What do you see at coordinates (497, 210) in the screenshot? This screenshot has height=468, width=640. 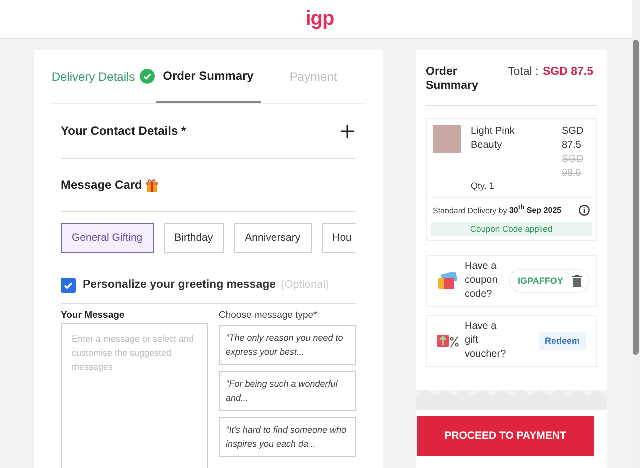 I see `delivery-date: Standard Delivery by 30$^{th}$ Sep 2025` at bounding box center [497, 210].